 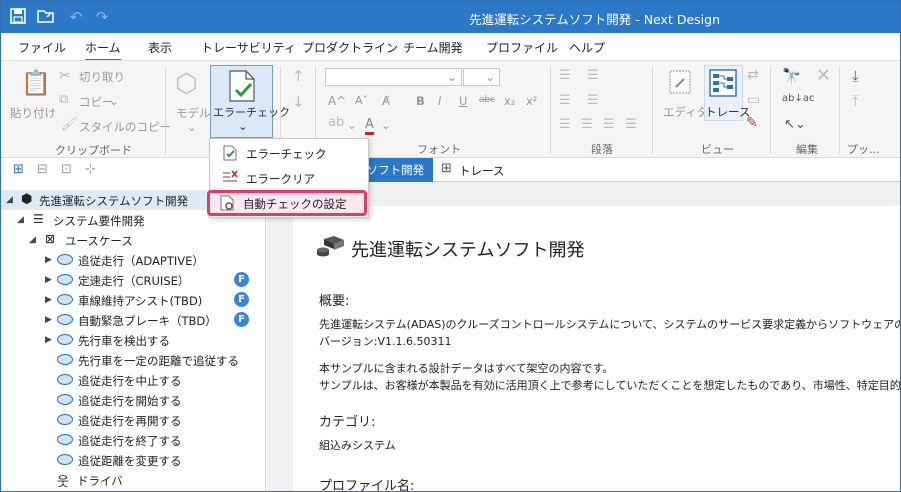 What do you see at coordinates (287, 203) in the screenshot?
I see `menu-item-auto-check-settings: 自動チェックの設定` at bounding box center [287, 203].